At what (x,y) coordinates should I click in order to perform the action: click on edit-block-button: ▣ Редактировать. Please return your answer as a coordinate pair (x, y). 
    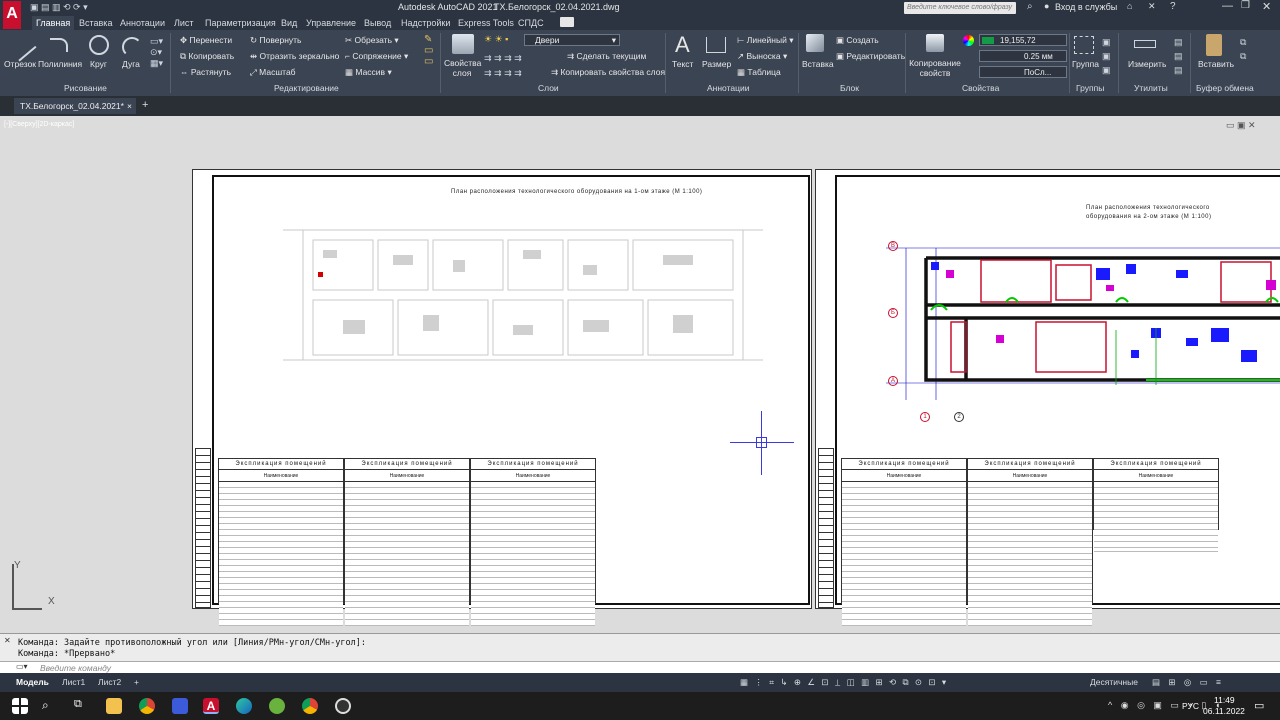
    Looking at the image, I should click on (870, 56).